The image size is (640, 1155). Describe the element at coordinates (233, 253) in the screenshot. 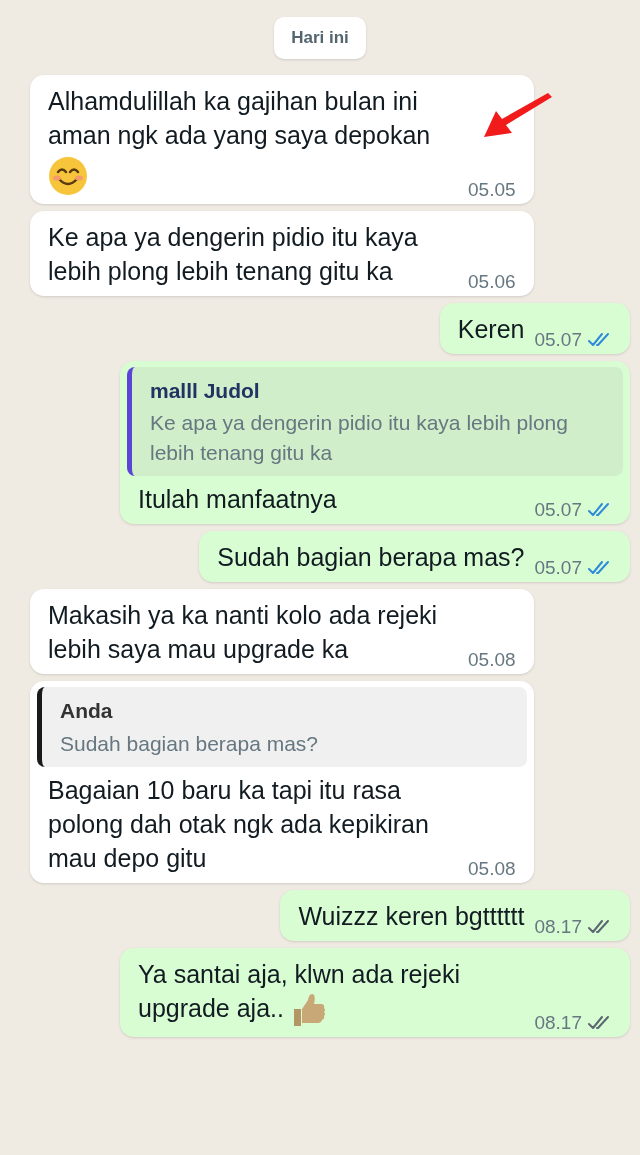

I see `message-text: Ke apa ya dengerin pidio itu kaya lebih plong lebih tenang gitu ka` at that location.